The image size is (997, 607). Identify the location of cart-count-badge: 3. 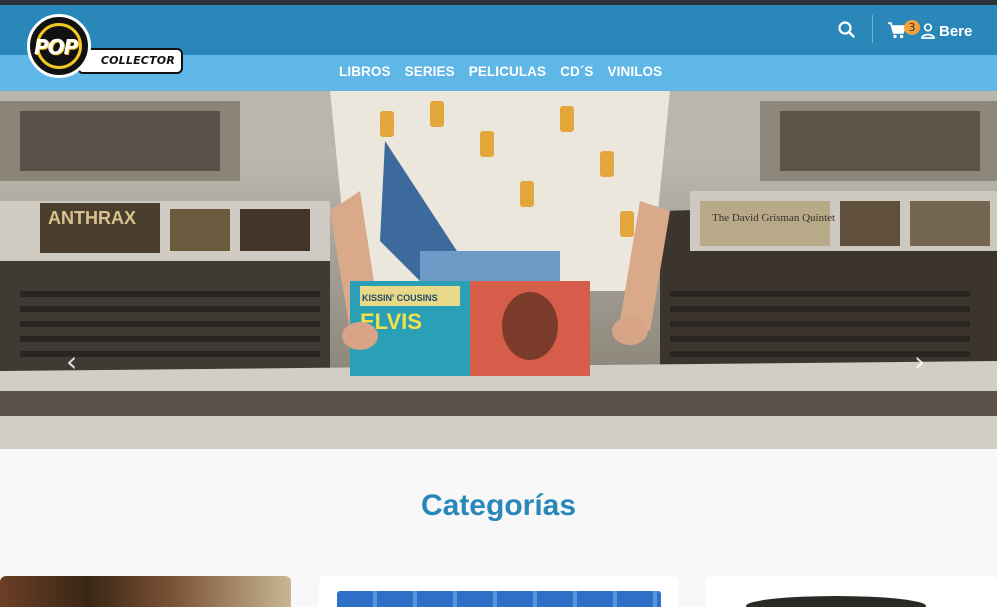
(912, 27).